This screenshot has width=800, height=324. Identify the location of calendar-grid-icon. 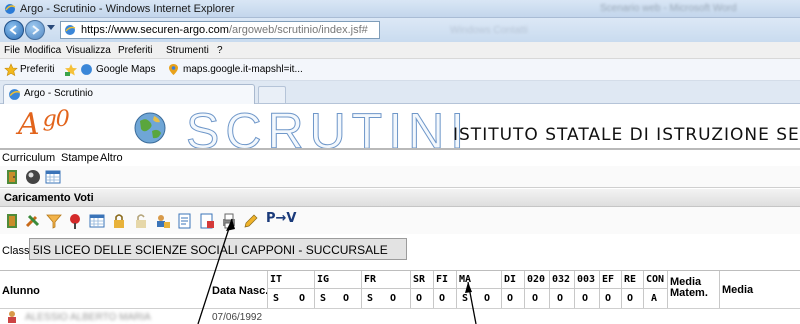
(53, 177).